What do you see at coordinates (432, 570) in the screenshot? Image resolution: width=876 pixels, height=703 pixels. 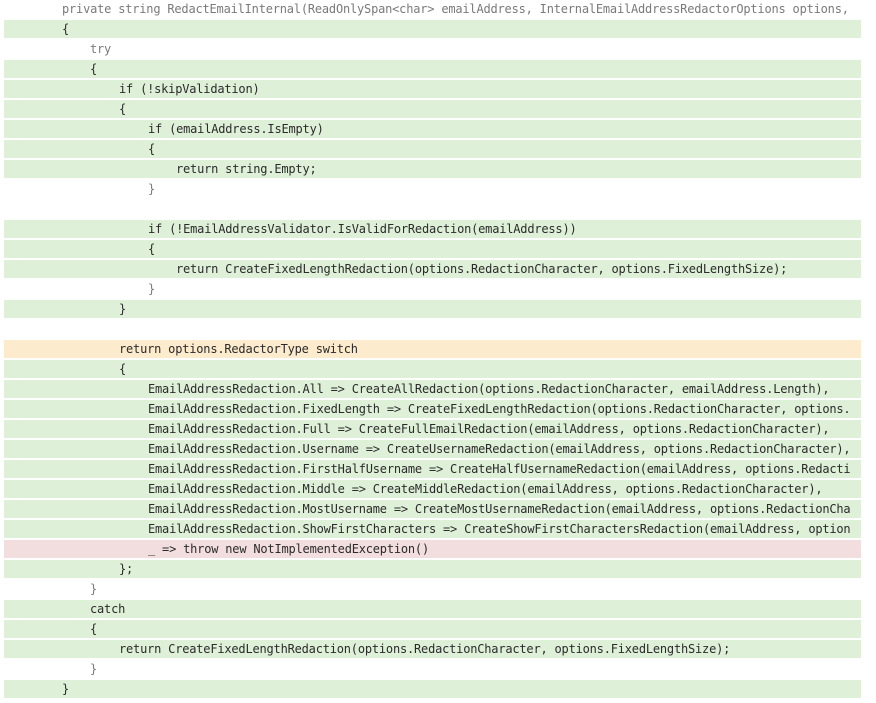 I see `code-line: };` at bounding box center [432, 570].